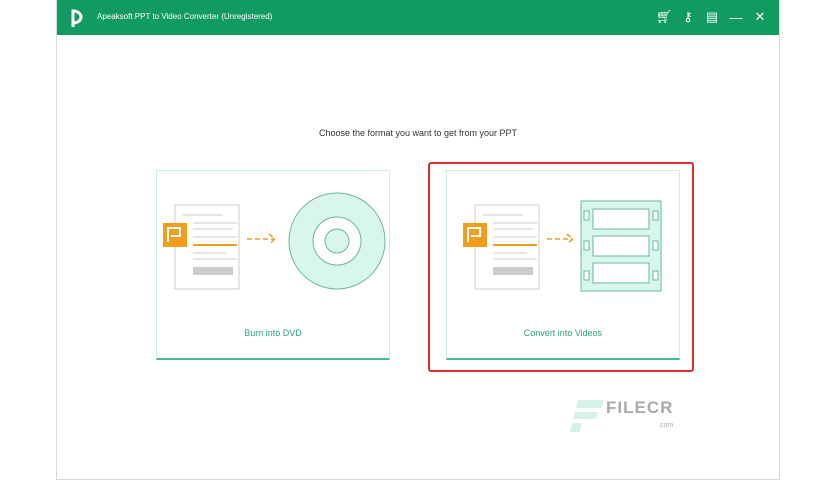  Describe the element at coordinates (760, 17) in the screenshot. I see `close-icon: ✕` at that location.